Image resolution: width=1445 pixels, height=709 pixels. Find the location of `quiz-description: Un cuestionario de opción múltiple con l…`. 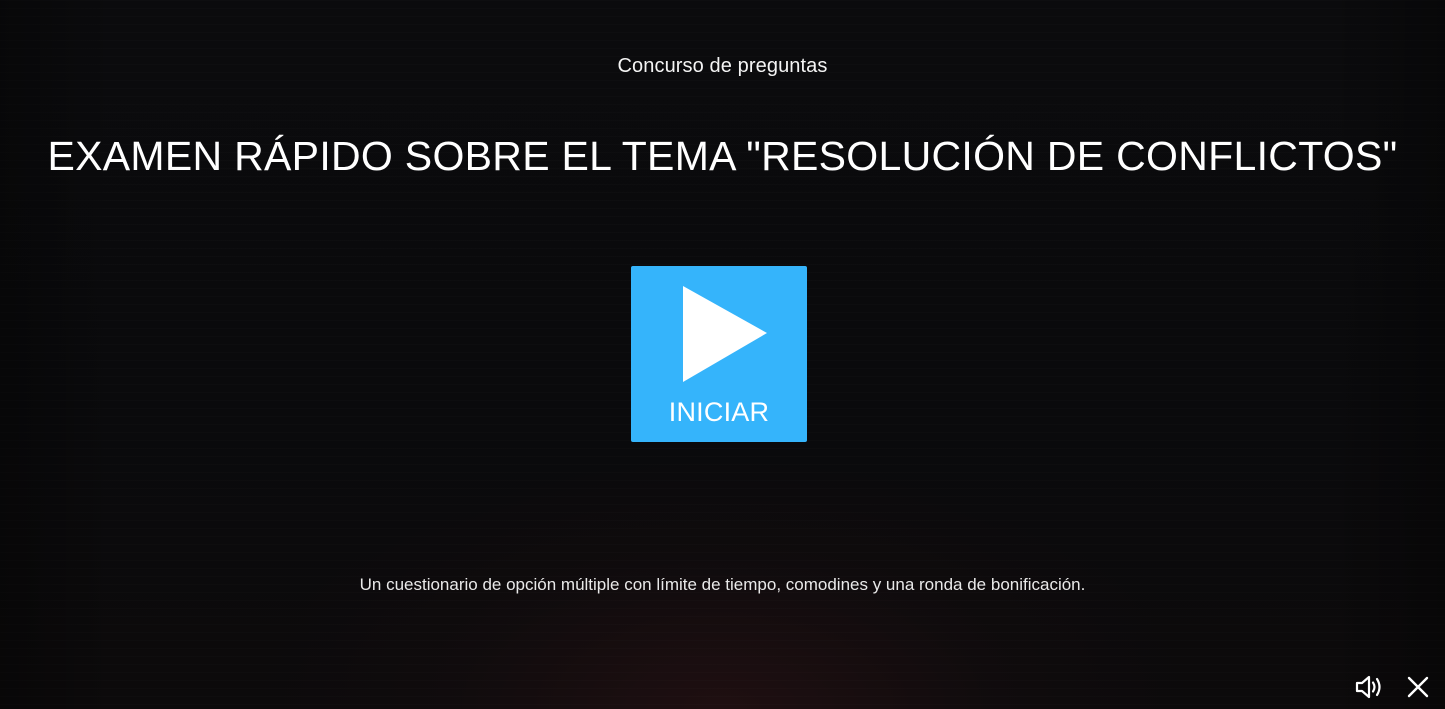

quiz-description: Un cuestionario de opción múltiple con l… is located at coordinates (722, 584).